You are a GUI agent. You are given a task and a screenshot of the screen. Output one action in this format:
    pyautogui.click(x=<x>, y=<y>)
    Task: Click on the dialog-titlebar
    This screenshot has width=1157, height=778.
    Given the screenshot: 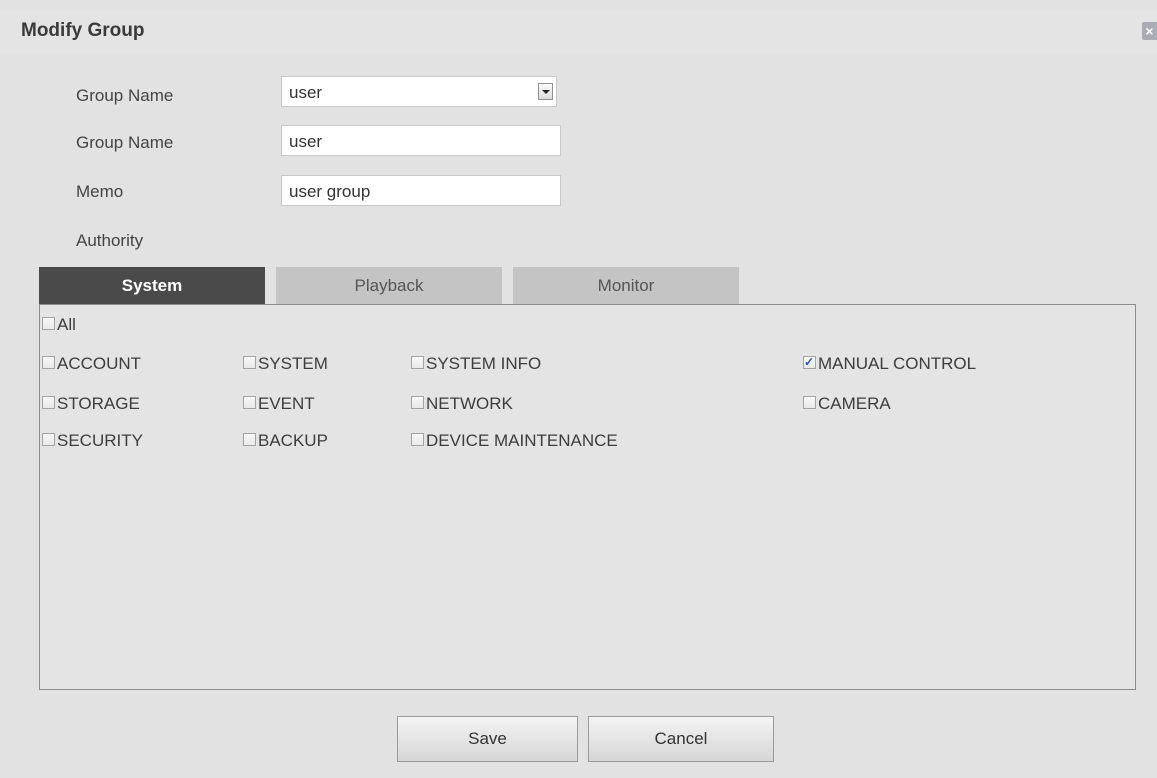 What is the action you would take?
    pyautogui.click(x=578, y=32)
    